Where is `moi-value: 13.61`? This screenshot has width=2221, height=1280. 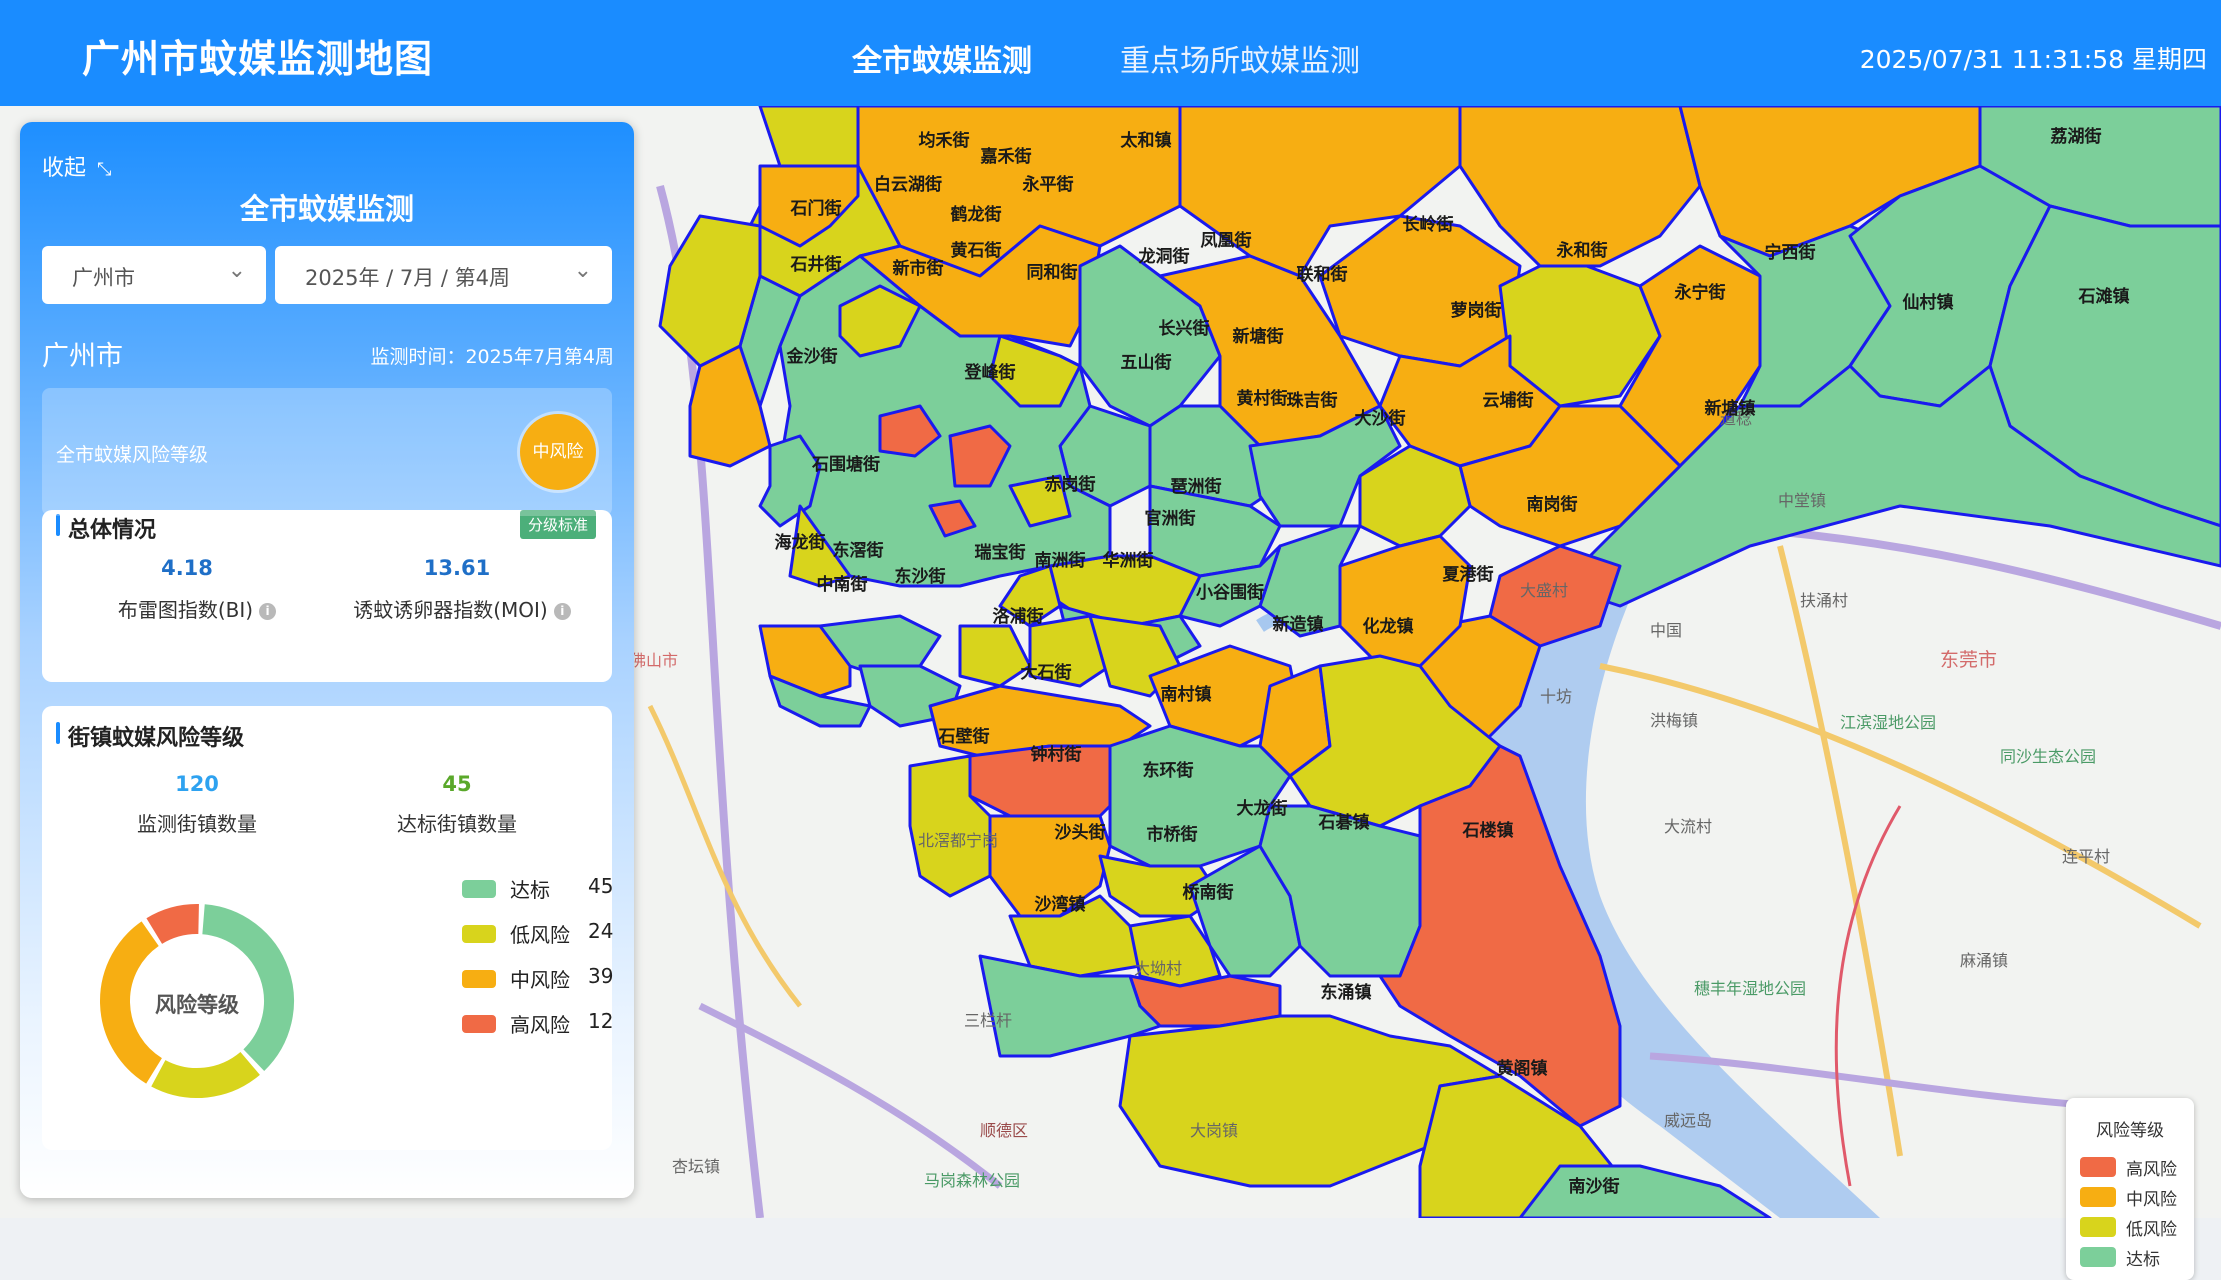
moi-value: 13.61 is located at coordinates (457, 568).